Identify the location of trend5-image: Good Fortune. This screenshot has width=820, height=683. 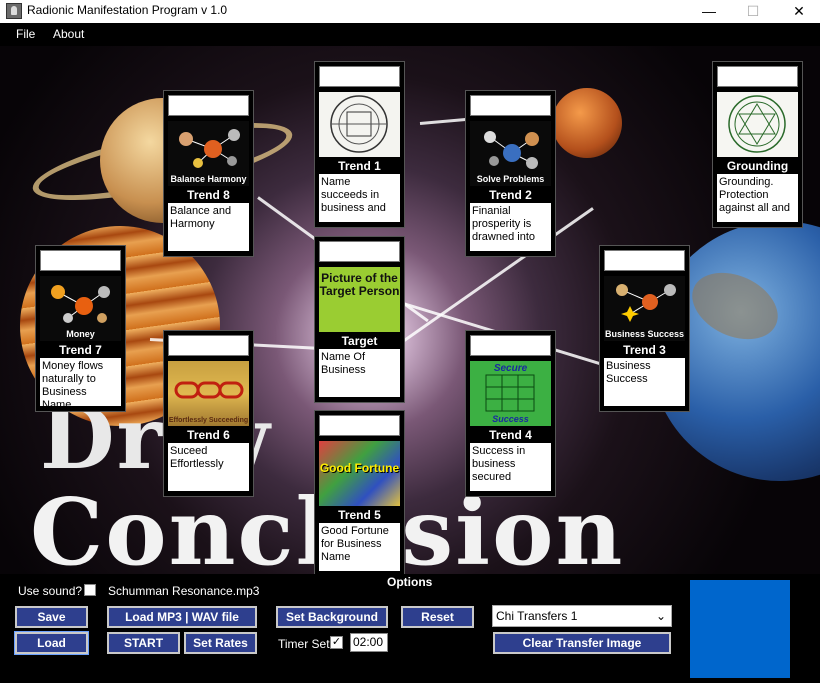
(359, 473).